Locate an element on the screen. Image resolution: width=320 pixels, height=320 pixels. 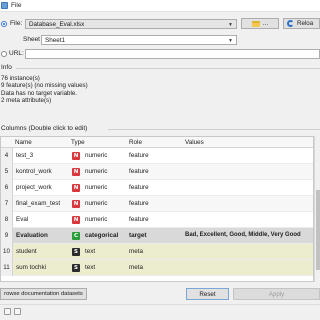
url-input is located at coordinates (172, 54).